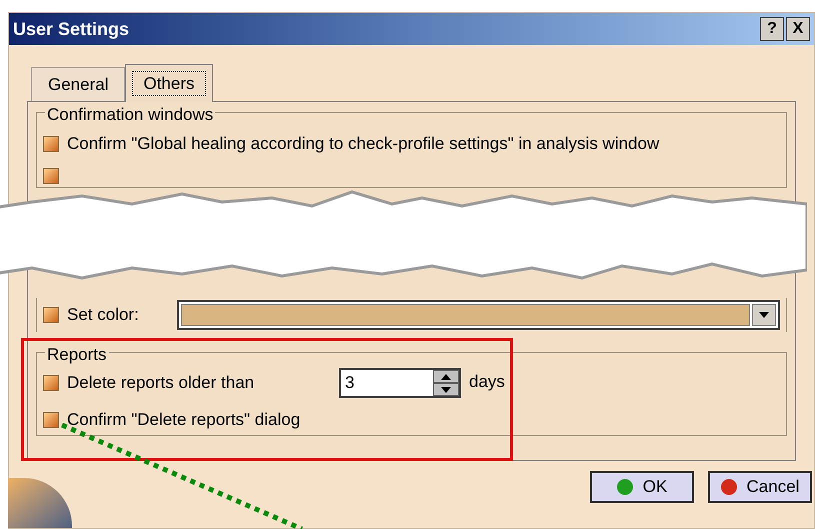  I want to click on window-title: User Settings, so click(71, 29).